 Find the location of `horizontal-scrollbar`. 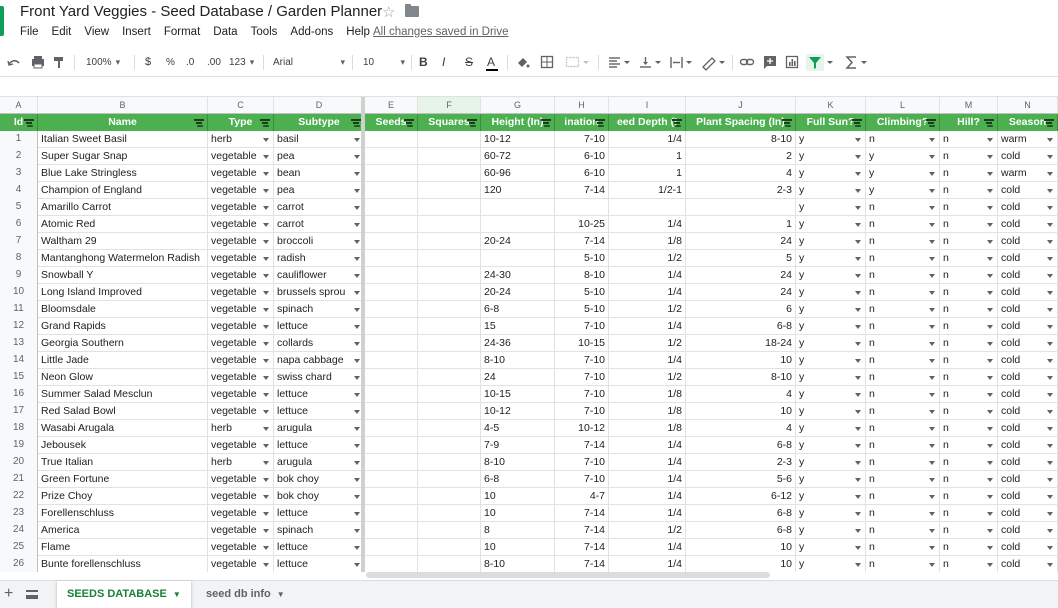

horizontal-scrollbar is located at coordinates (568, 575).